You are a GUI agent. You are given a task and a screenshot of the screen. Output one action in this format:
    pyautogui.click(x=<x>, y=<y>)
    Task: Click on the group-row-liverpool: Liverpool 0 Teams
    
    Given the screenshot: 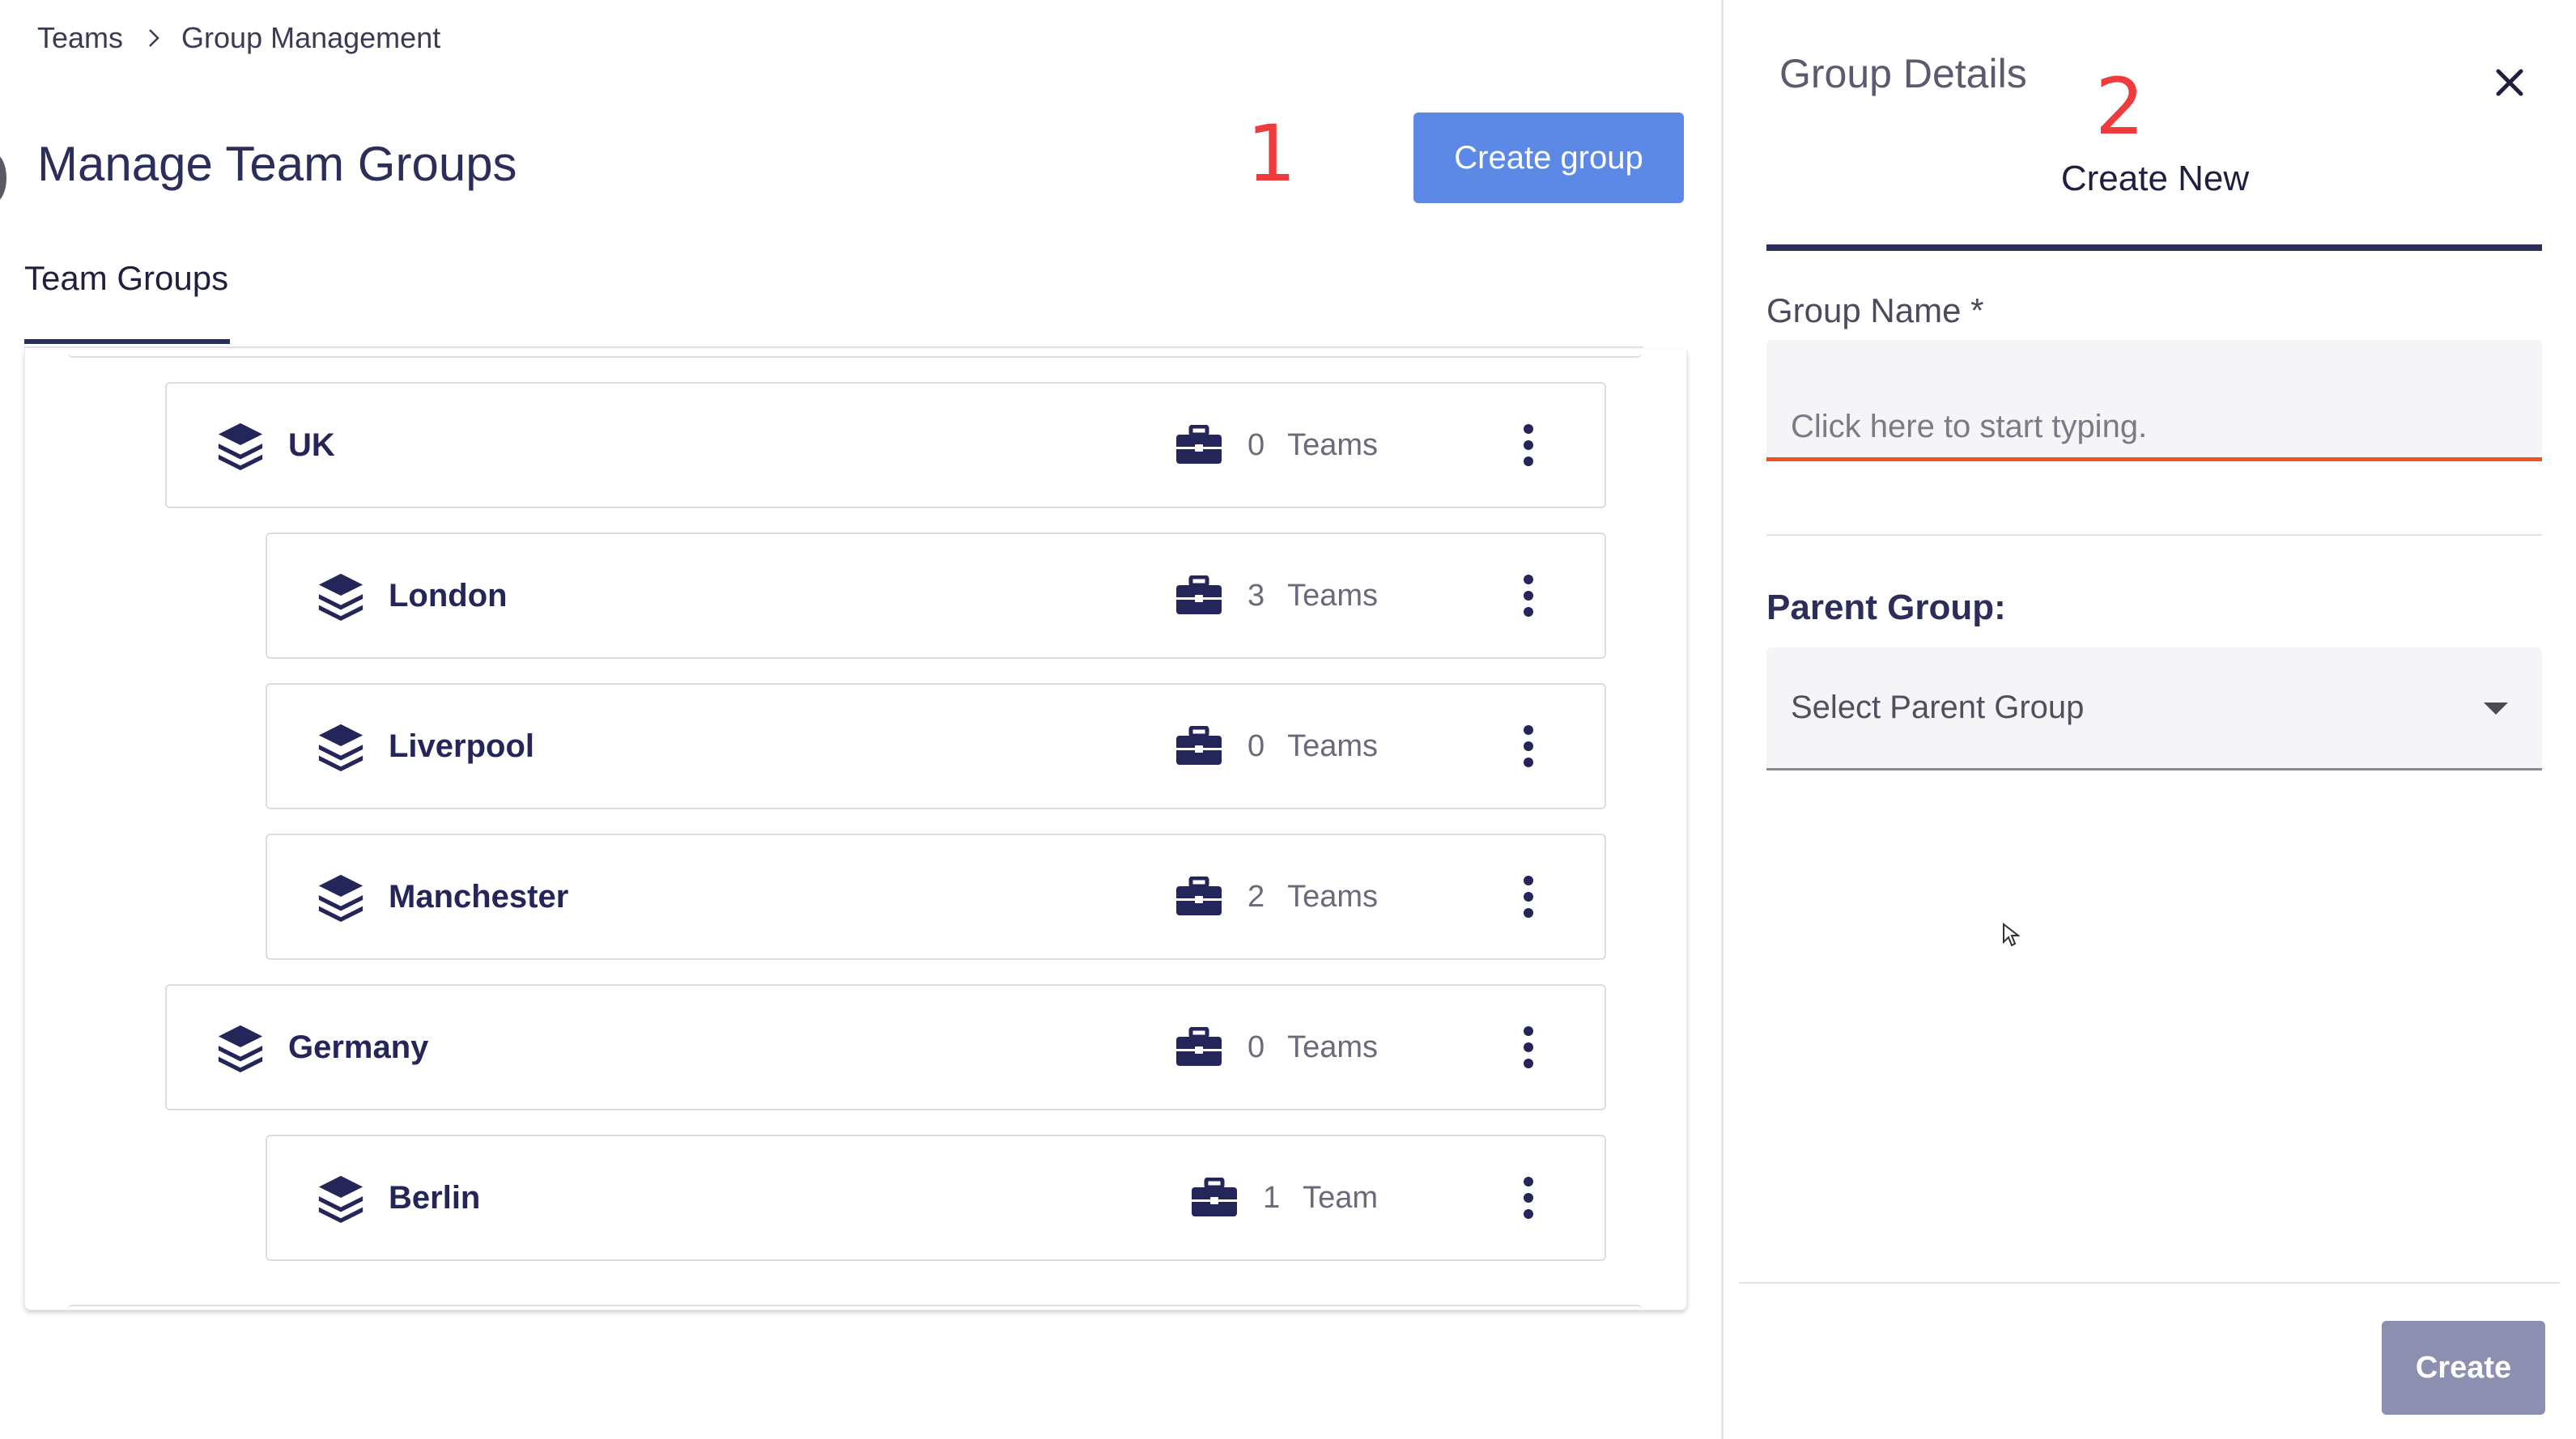 What is the action you would take?
    pyautogui.click(x=936, y=746)
    